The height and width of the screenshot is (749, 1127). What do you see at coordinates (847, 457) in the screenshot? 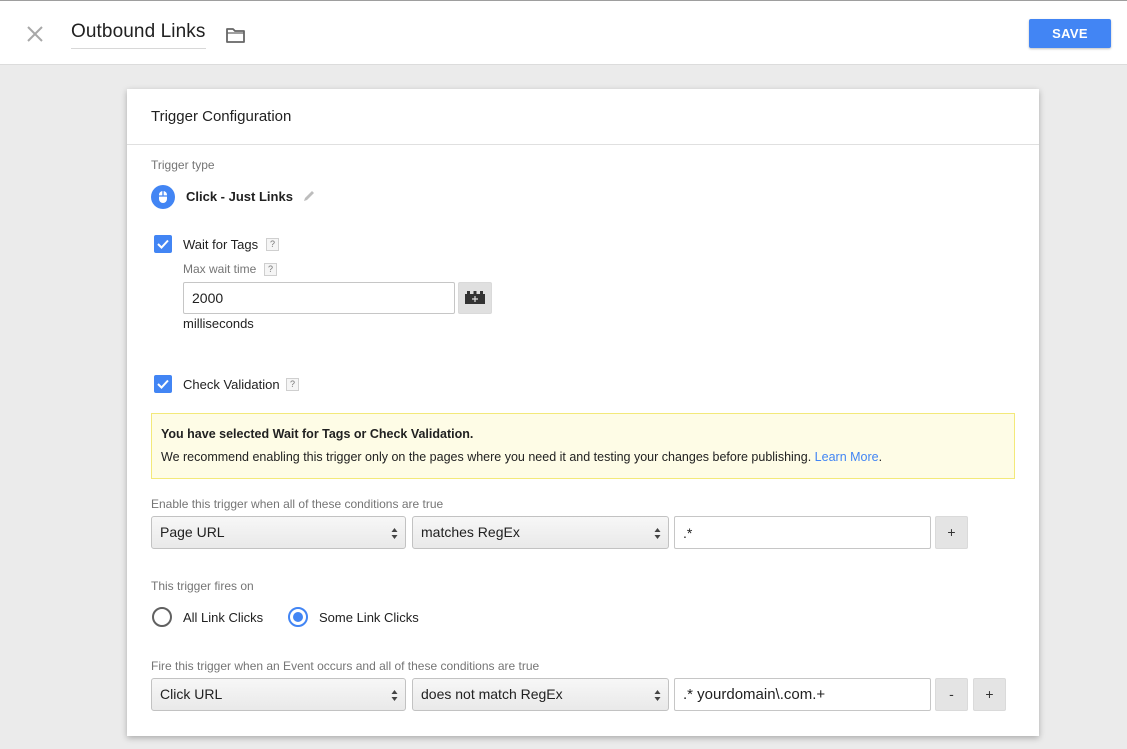
I see `learn-more-link: Learn More` at bounding box center [847, 457].